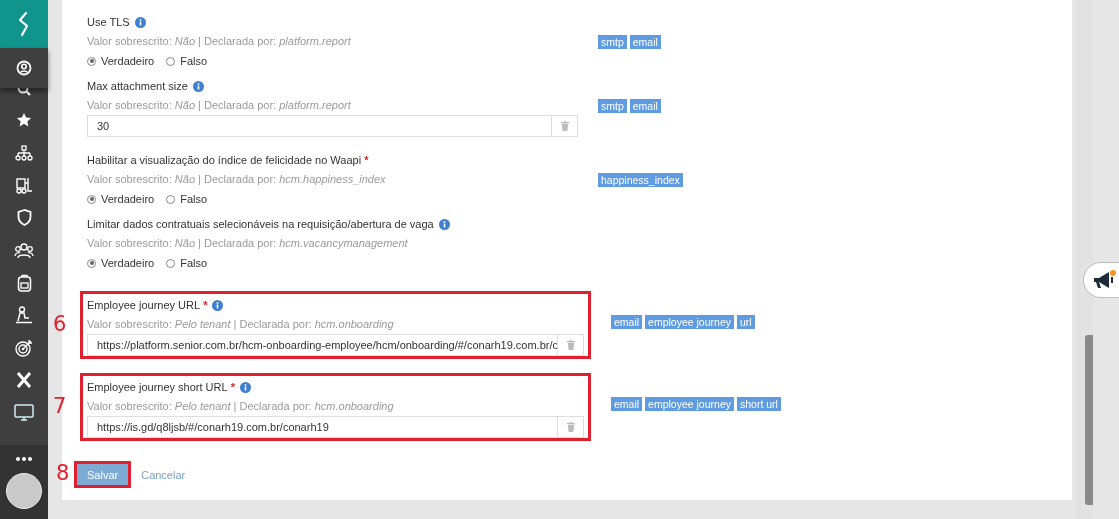  What do you see at coordinates (640, 180) in the screenshot?
I see `tag: happiness_index` at bounding box center [640, 180].